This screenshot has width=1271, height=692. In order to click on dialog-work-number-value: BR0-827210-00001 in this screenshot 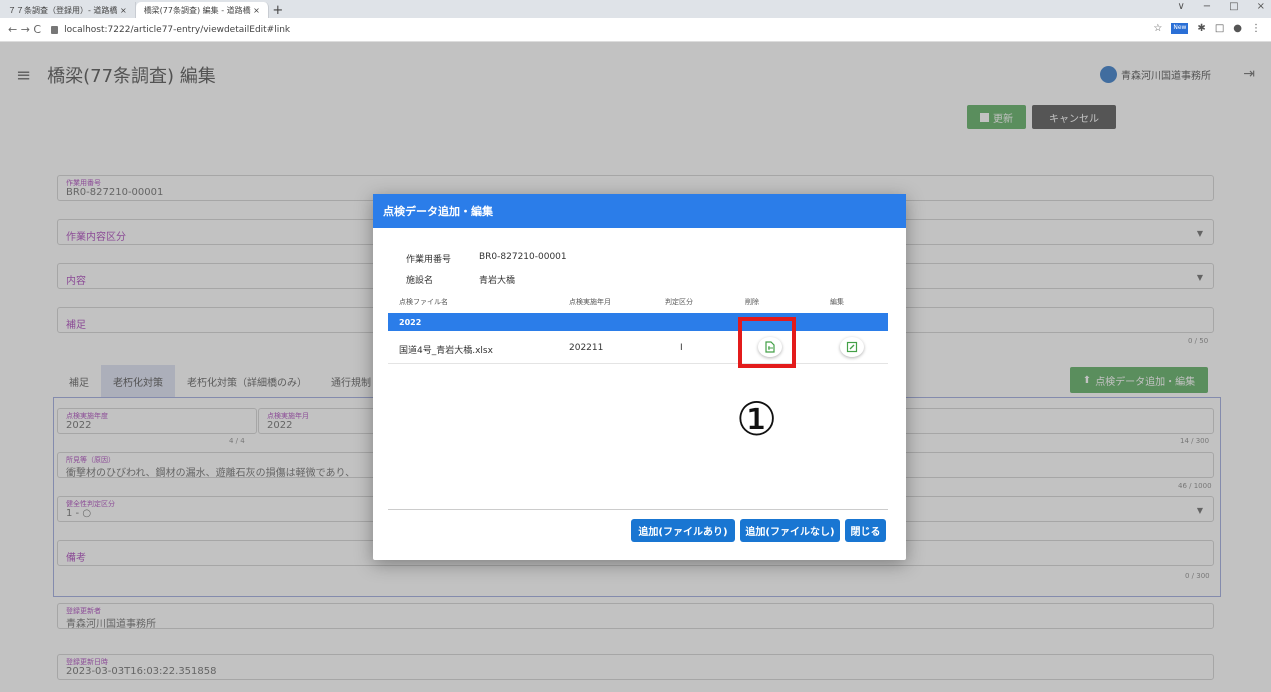, I will do `click(523, 257)`.